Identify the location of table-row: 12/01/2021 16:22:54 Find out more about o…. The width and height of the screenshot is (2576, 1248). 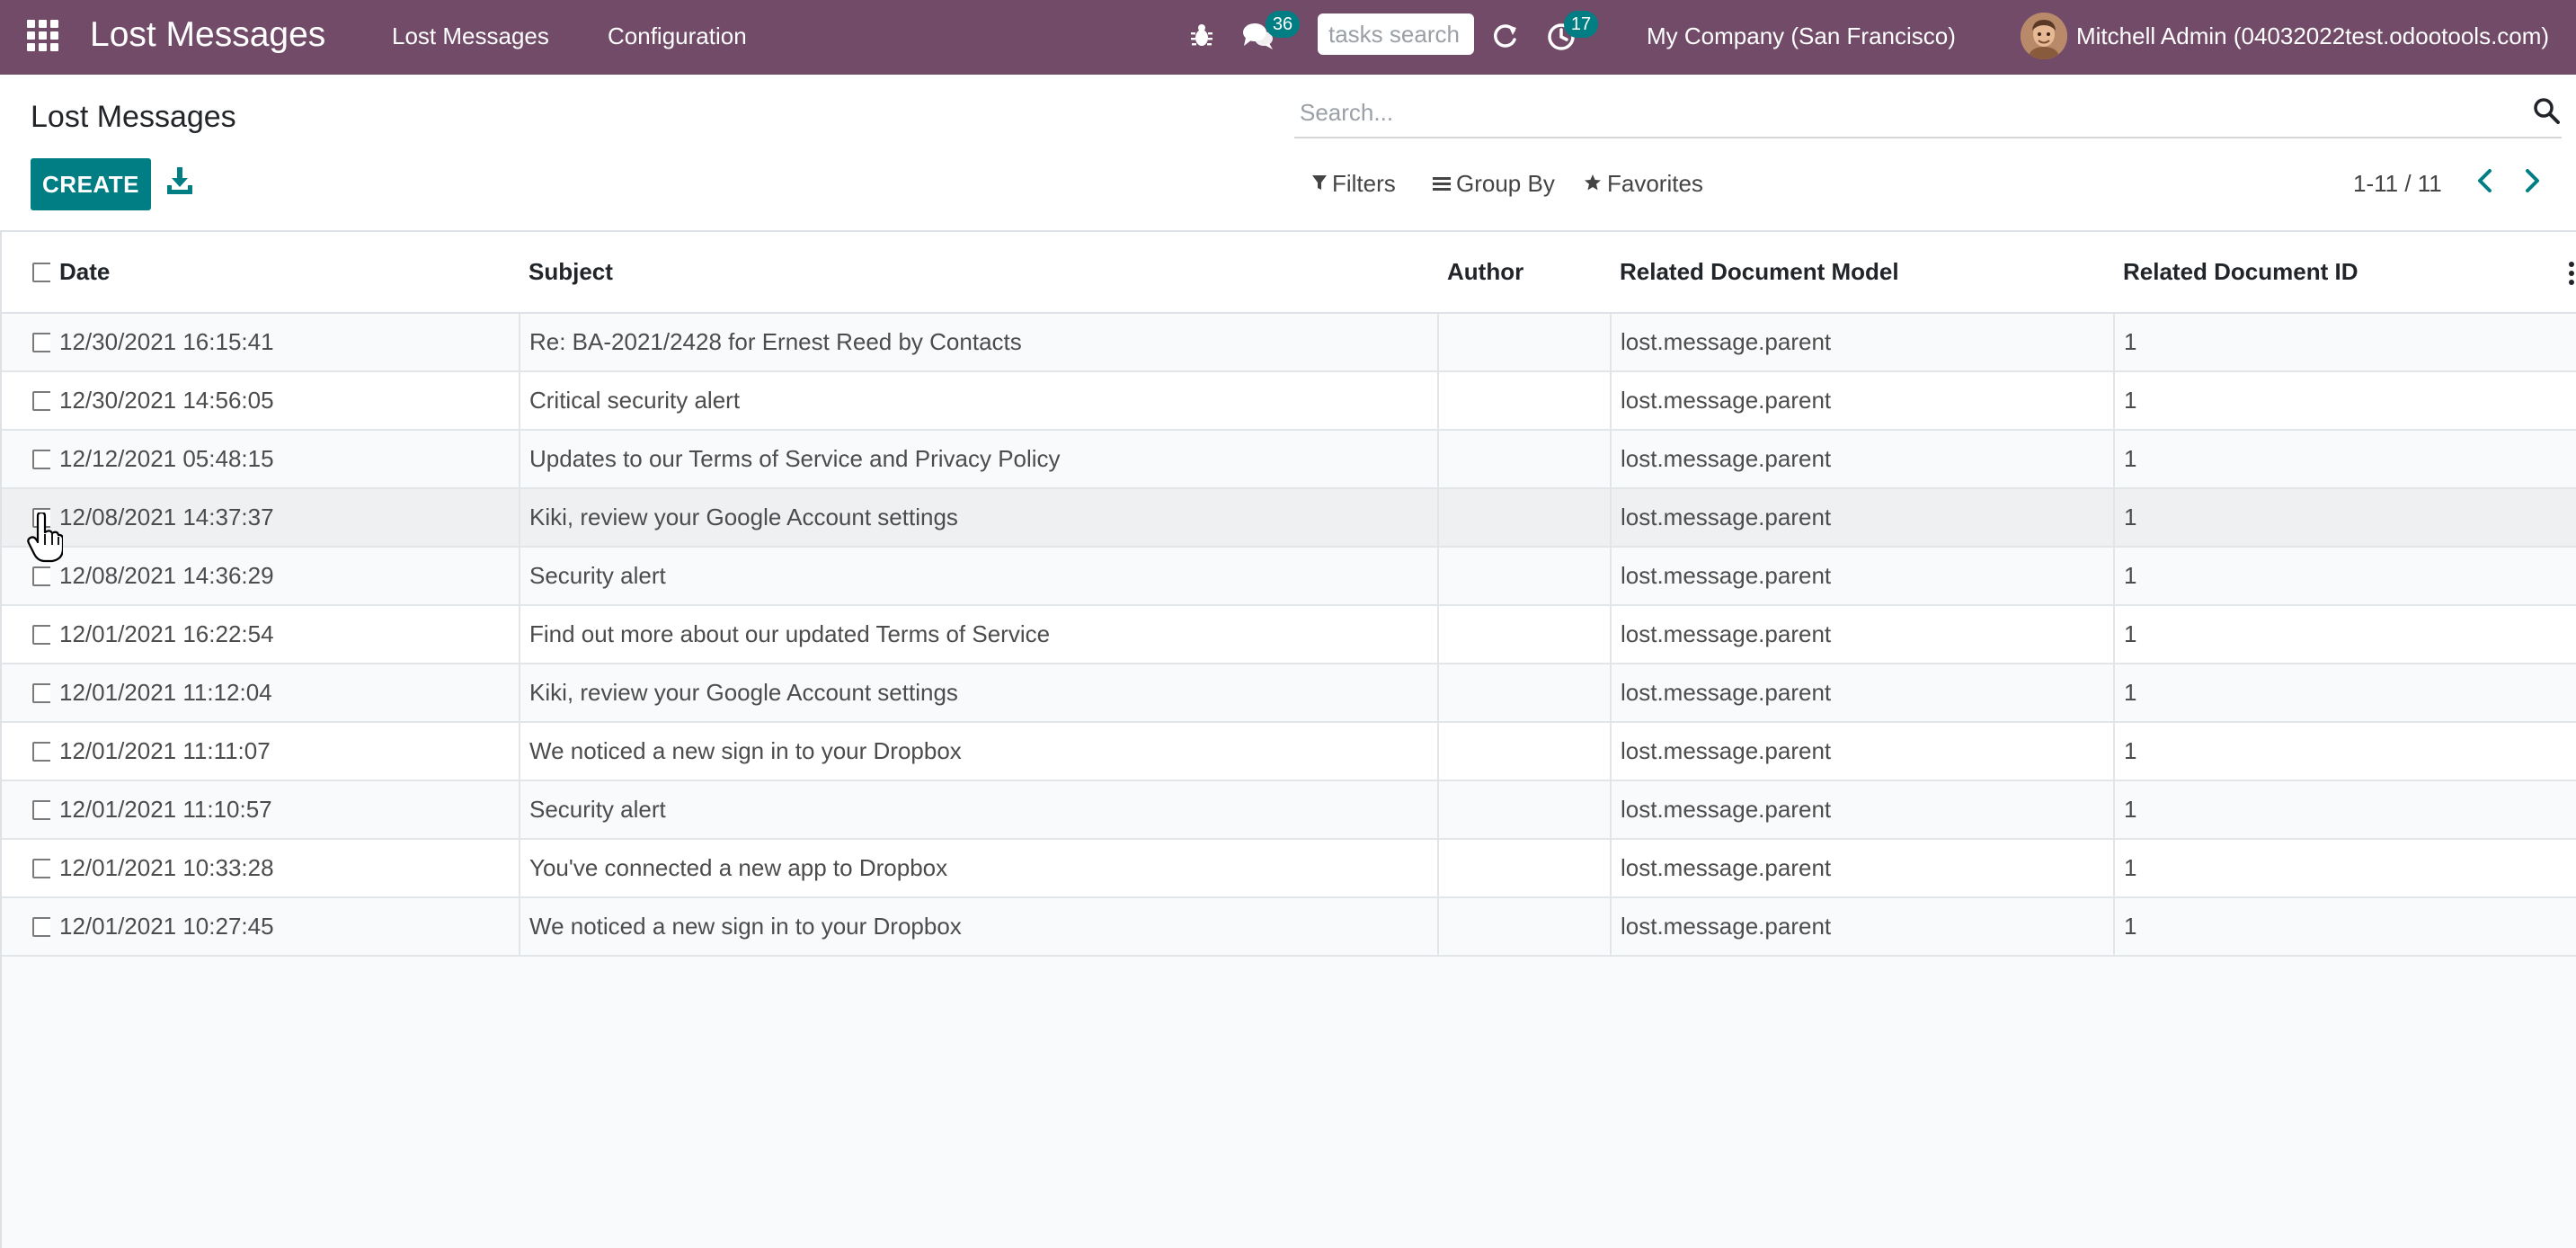
(1289, 634).